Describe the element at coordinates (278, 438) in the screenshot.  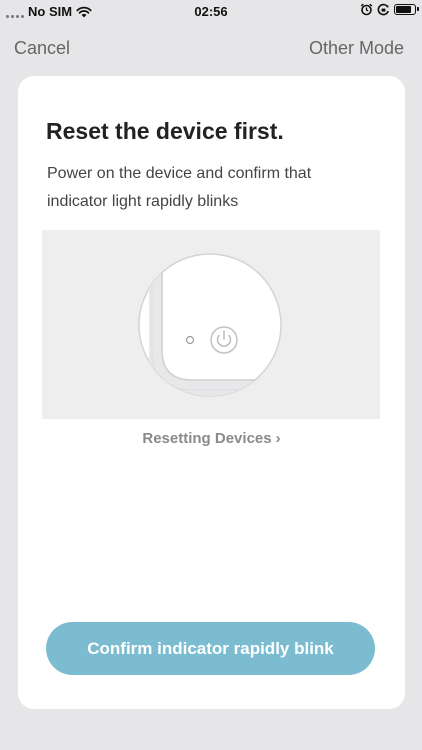
I see `chevron-right-icon: ›` at that location.